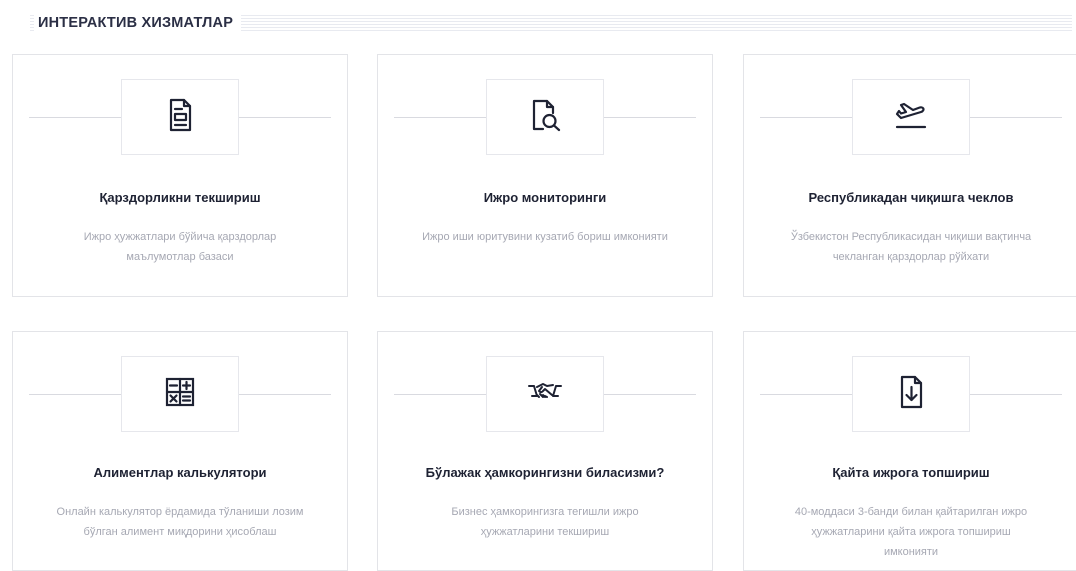 Image resolution: width=1076 pixels, height=571 pixels. I want to click on document-search-icon, so click(545, 117).